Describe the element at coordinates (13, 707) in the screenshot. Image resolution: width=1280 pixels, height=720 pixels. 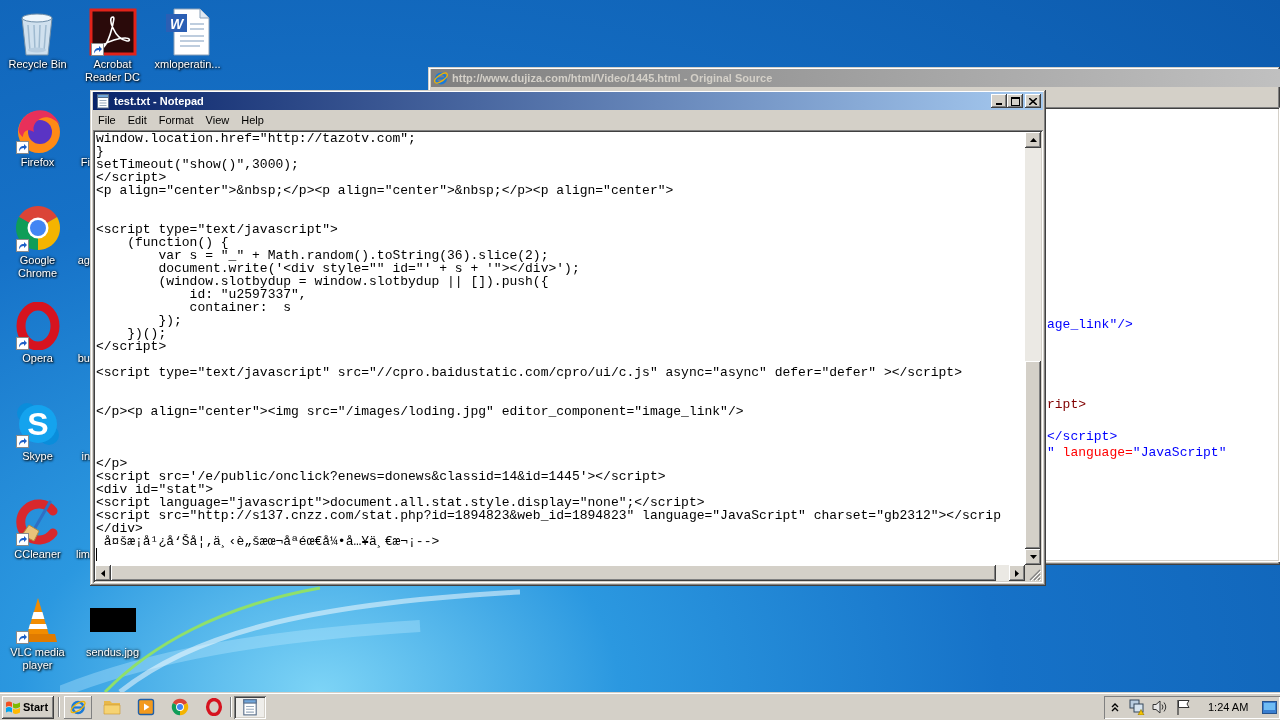
I see `windows-flag-icon` at that location.